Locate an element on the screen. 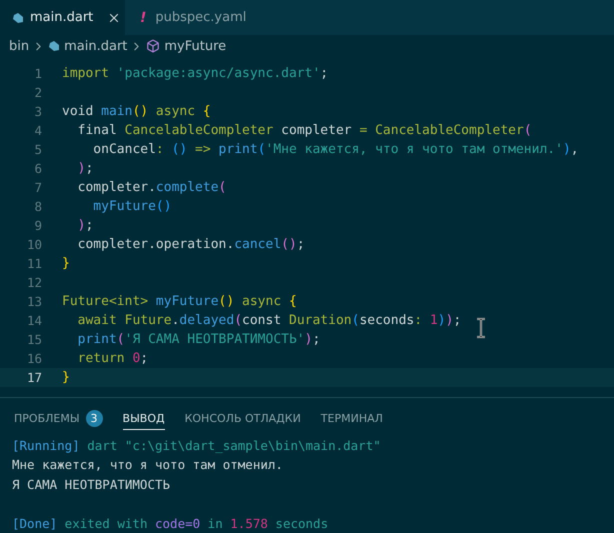  code-line: Future<int> myFuture() async { is located at coordinates (179, 301).